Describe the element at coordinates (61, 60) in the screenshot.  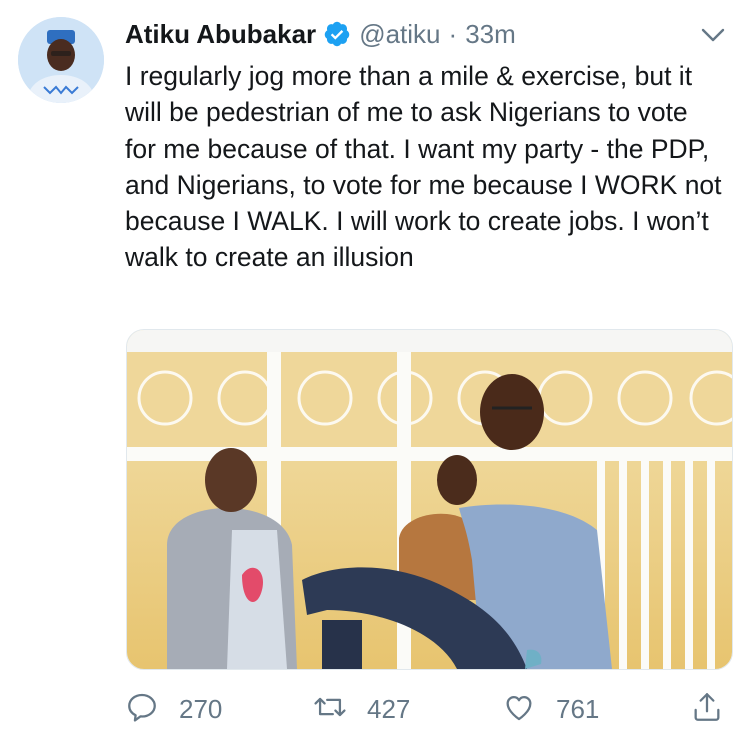
I see `author-avatar` at that location.